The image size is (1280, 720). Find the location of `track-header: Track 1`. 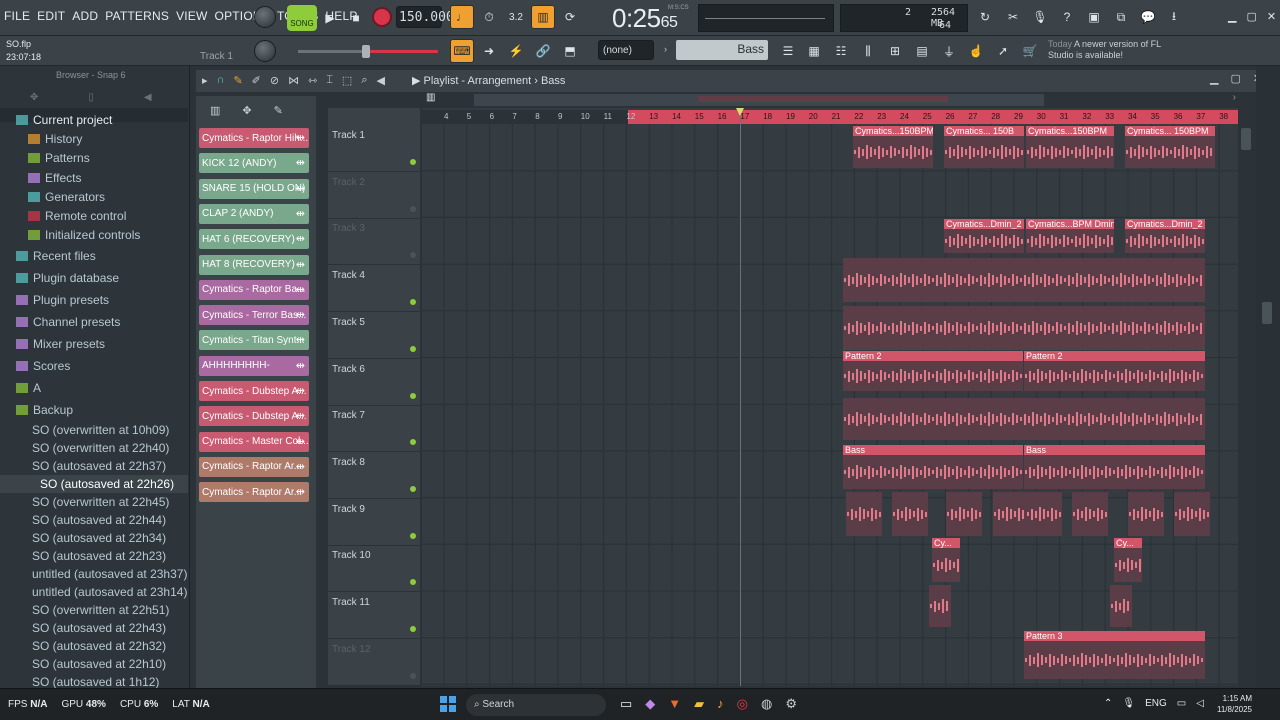

track-header: Track 1 is located at coordinates (374, 149).